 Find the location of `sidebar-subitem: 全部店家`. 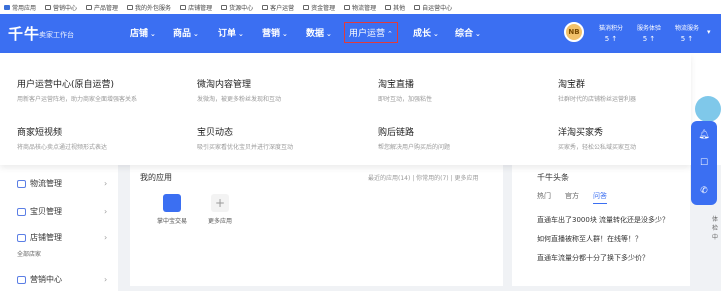

sidebar-subitem: 全部店家 is located at coordinates (29, 253).